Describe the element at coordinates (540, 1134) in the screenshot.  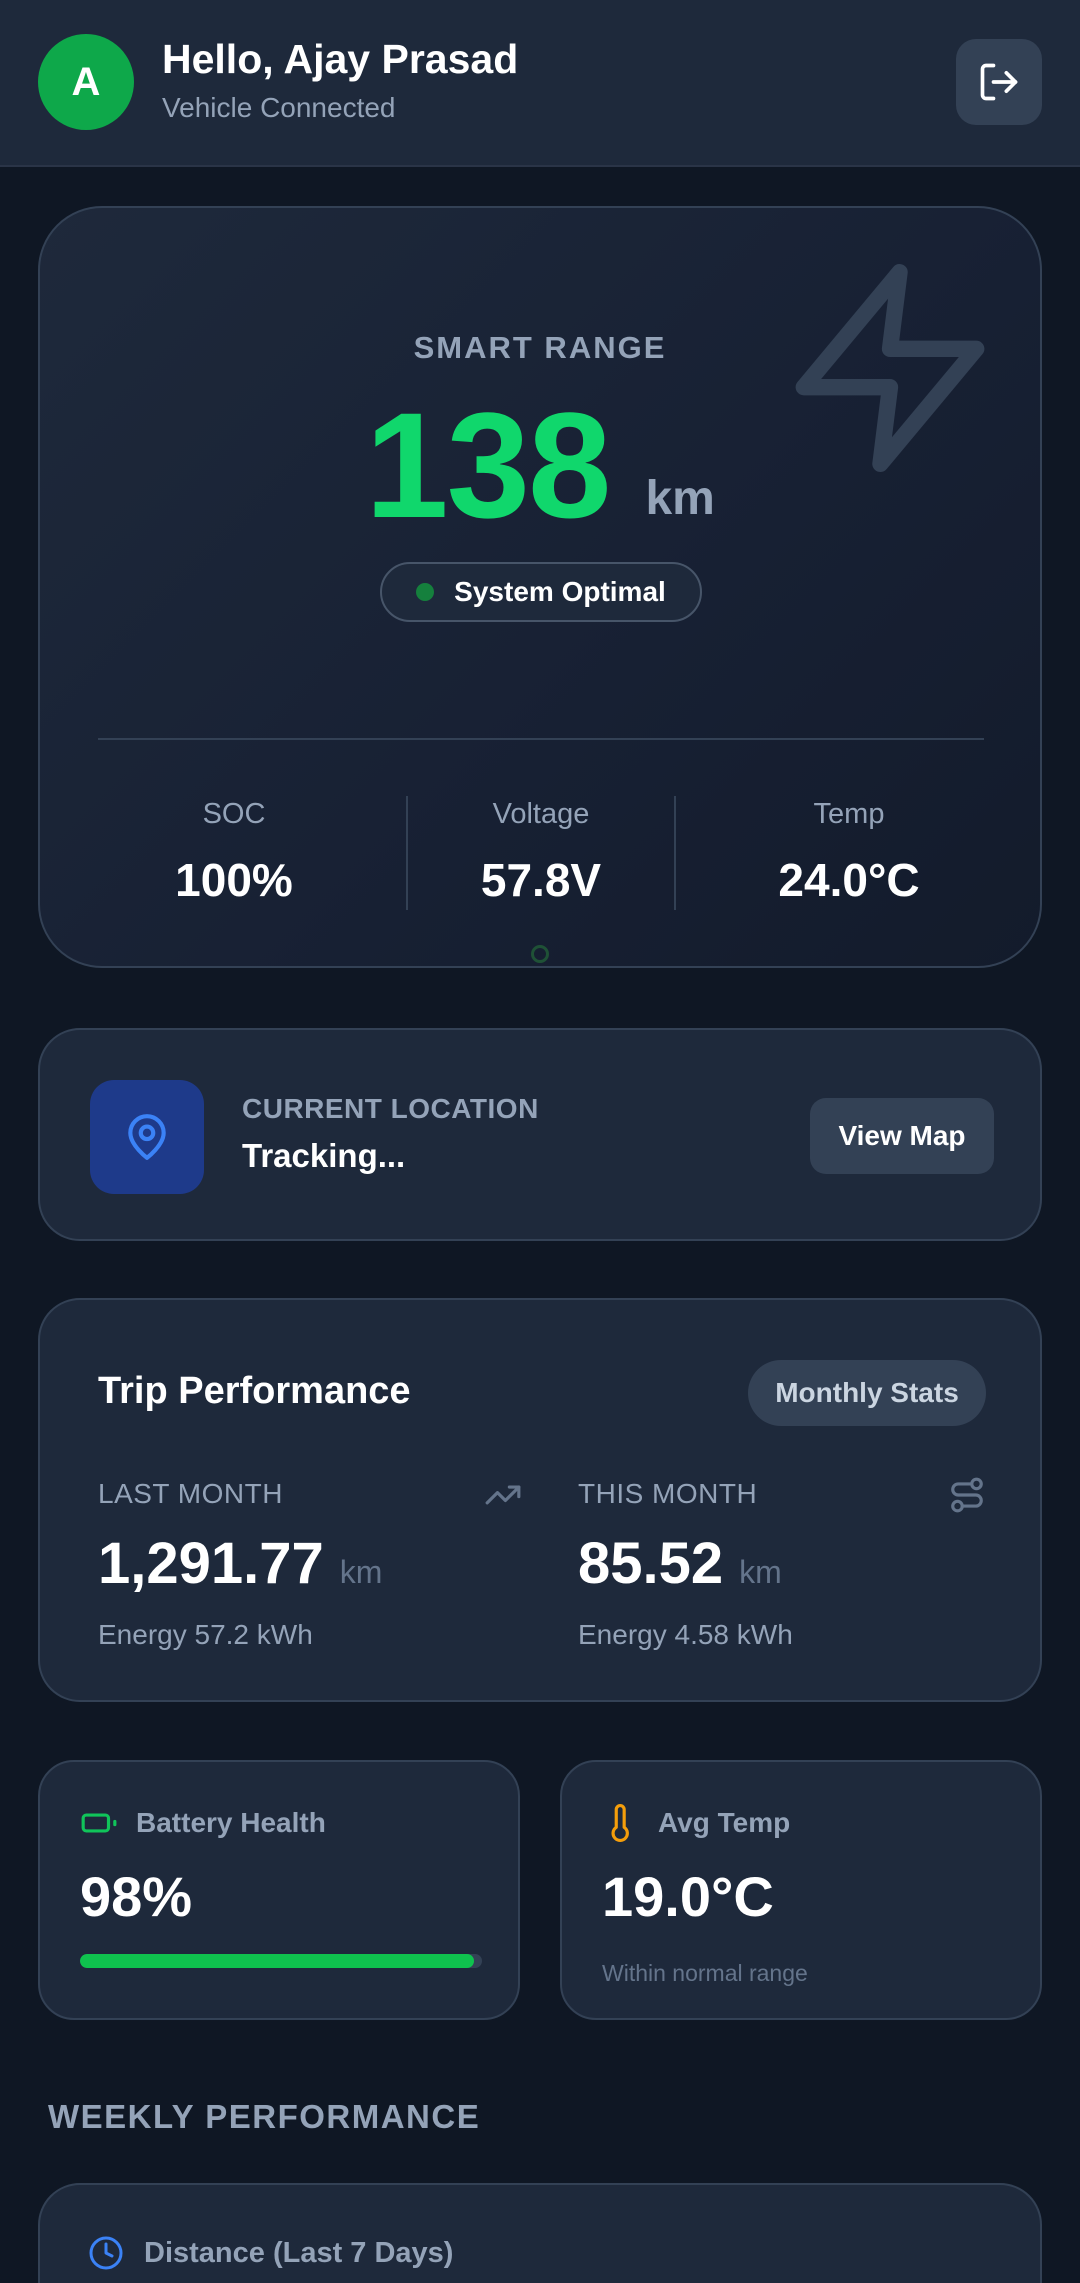
I see `location-card: CURRENT LOCATION Tracking... View Map` at that location.